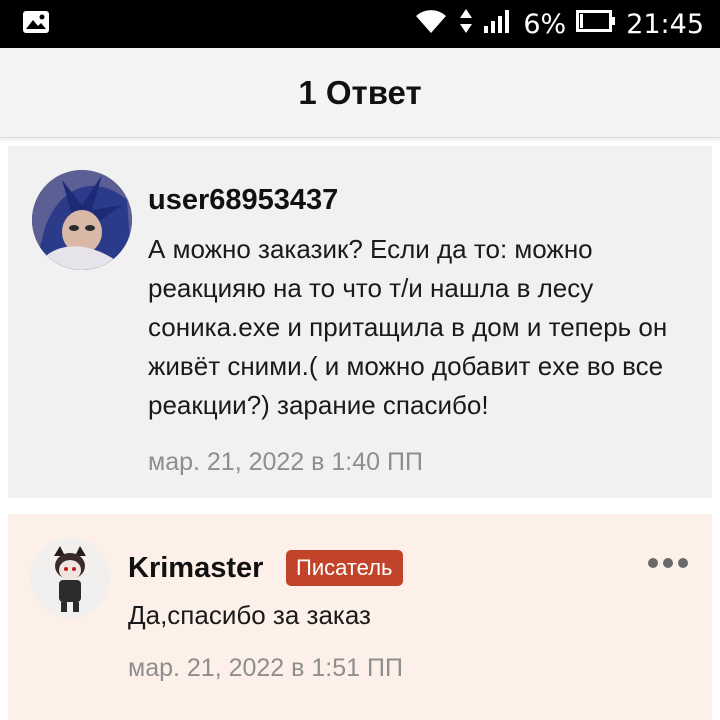 The height and width of the screenshot is (720, 720). I want to click on reply-username: Krimaster, so click(195, 568).